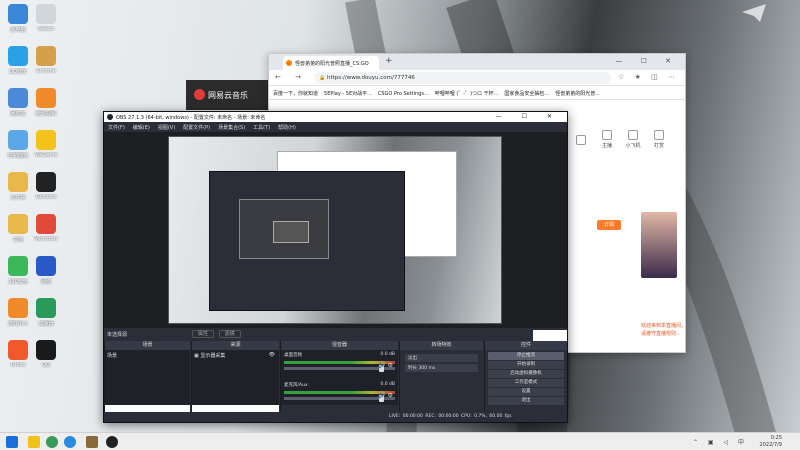 This screenshot has height=450, width=800. What do you see at coordinates (46, 312) in the screenshot?
I see `desktop-icon: 加速器` at bounding box center [46, 312].